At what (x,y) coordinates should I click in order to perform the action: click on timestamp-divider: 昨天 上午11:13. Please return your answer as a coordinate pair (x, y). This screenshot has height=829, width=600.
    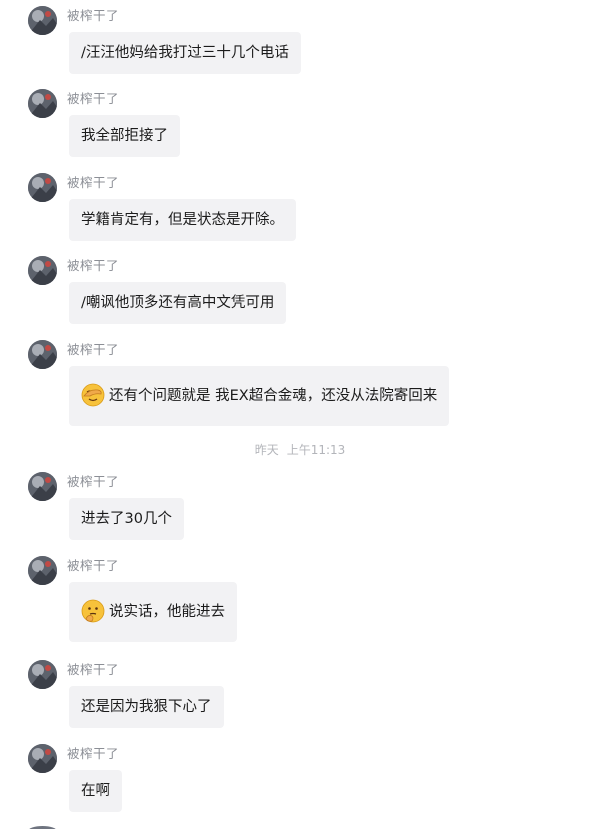
    Looking at the image, I should click on (300, 450).